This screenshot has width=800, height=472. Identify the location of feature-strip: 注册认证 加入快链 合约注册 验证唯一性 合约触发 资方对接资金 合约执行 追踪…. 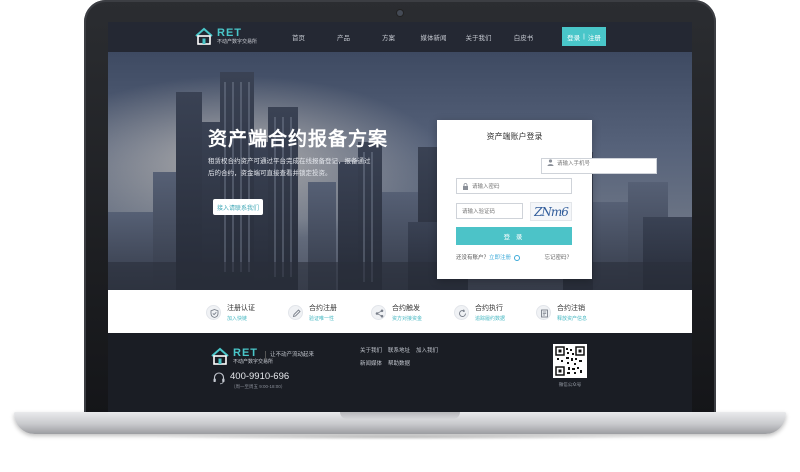
(400, 311).